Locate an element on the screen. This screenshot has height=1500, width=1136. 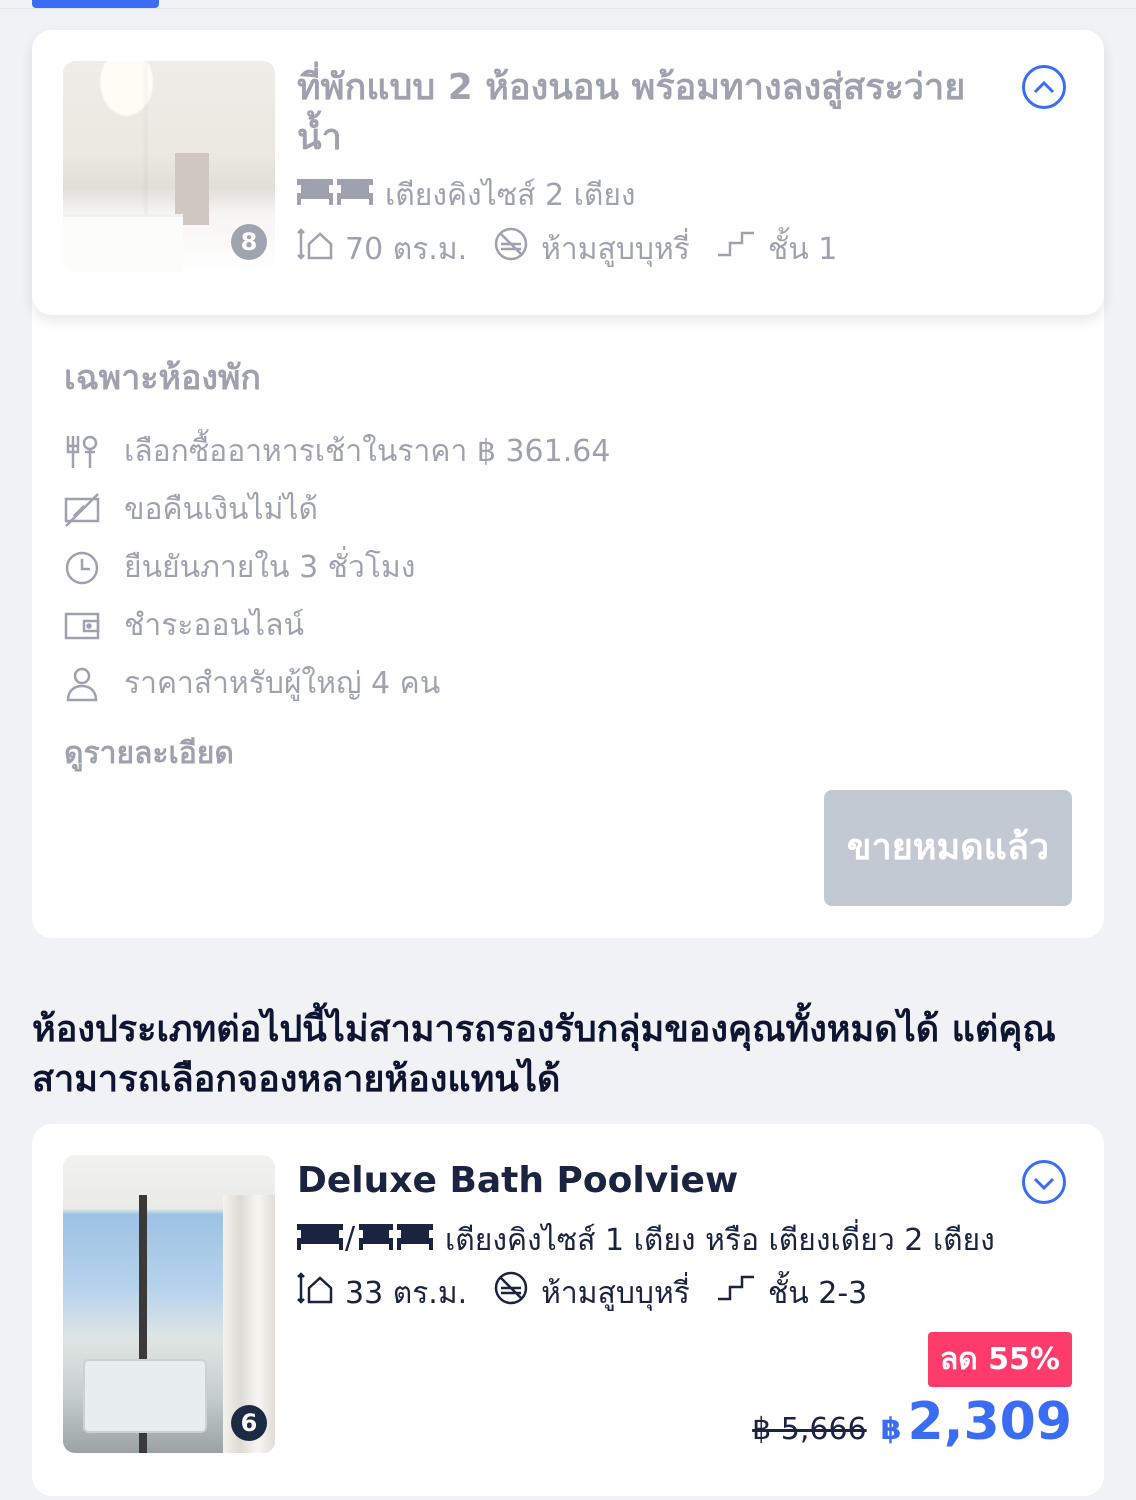
room-attributes: 70 ตร.ม. ห้ามสูบบุหรี่ ชั้น 1 is located at coordinates (567, 249).